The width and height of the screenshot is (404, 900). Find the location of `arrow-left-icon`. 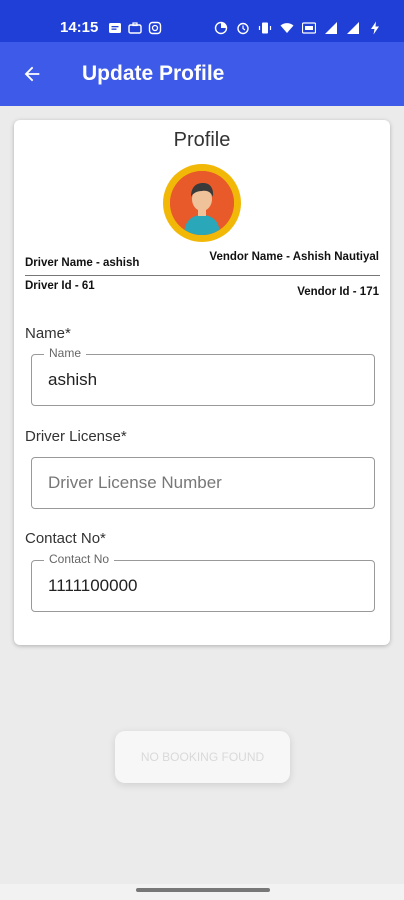

arrow-left-icon is located at coordinates (32, 74).